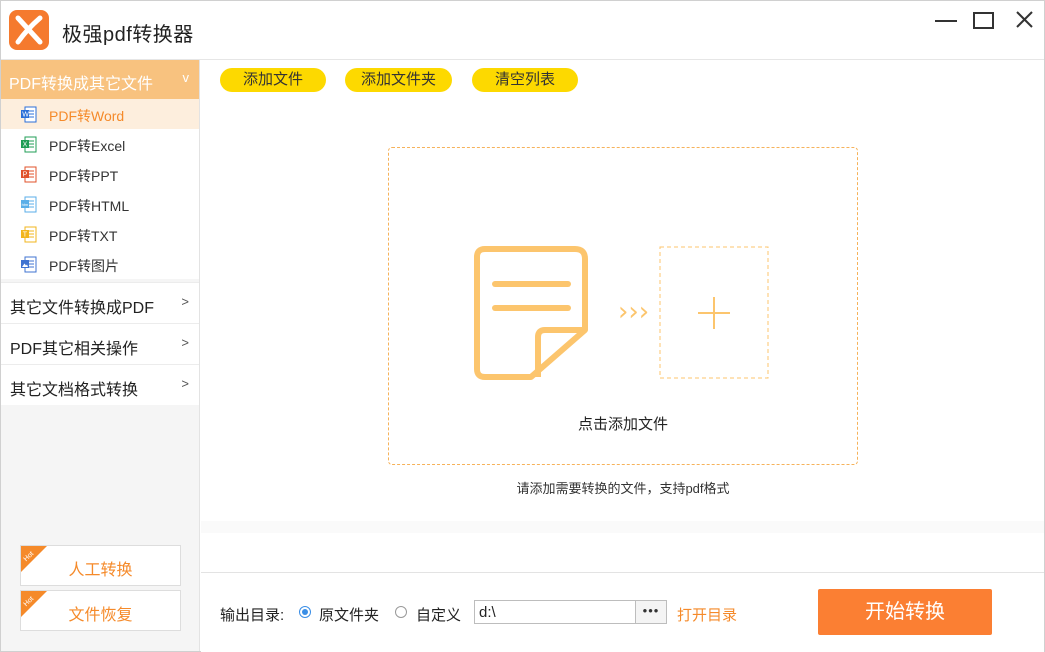 This screenshot has width=1045, height=652. Describe the element at coordinates (74, 349) in the screenshot. I see `category-label: PDF其它相关操作` at that location.